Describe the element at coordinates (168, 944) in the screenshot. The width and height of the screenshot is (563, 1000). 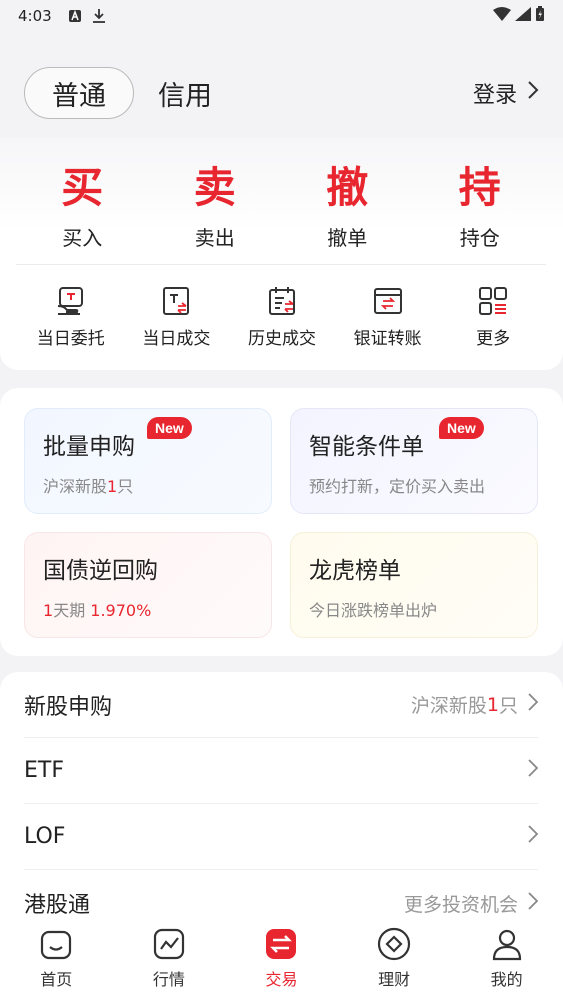
I see `chart-icon` at that location.